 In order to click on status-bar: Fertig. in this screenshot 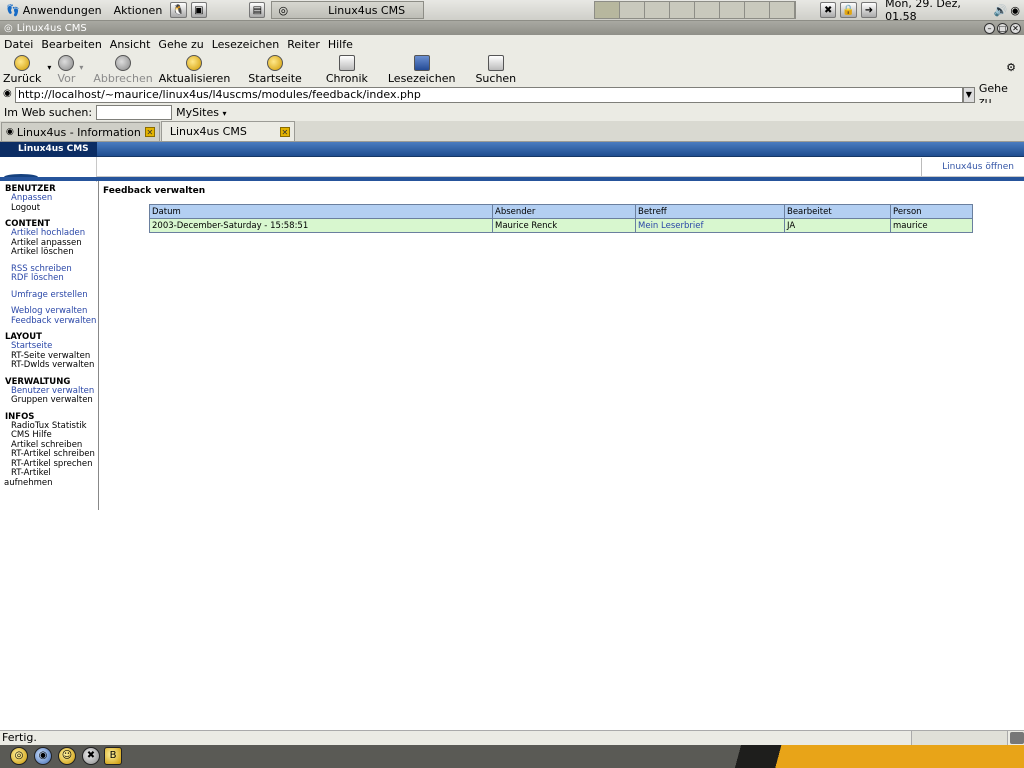, I will do `click(512, 737)`.